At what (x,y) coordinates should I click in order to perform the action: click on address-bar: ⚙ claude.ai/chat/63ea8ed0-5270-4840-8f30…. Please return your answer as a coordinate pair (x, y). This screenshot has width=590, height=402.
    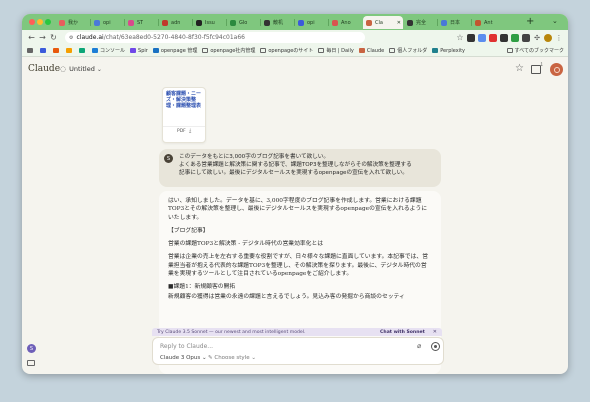
    Looking at the image, I should click on (215, 37).